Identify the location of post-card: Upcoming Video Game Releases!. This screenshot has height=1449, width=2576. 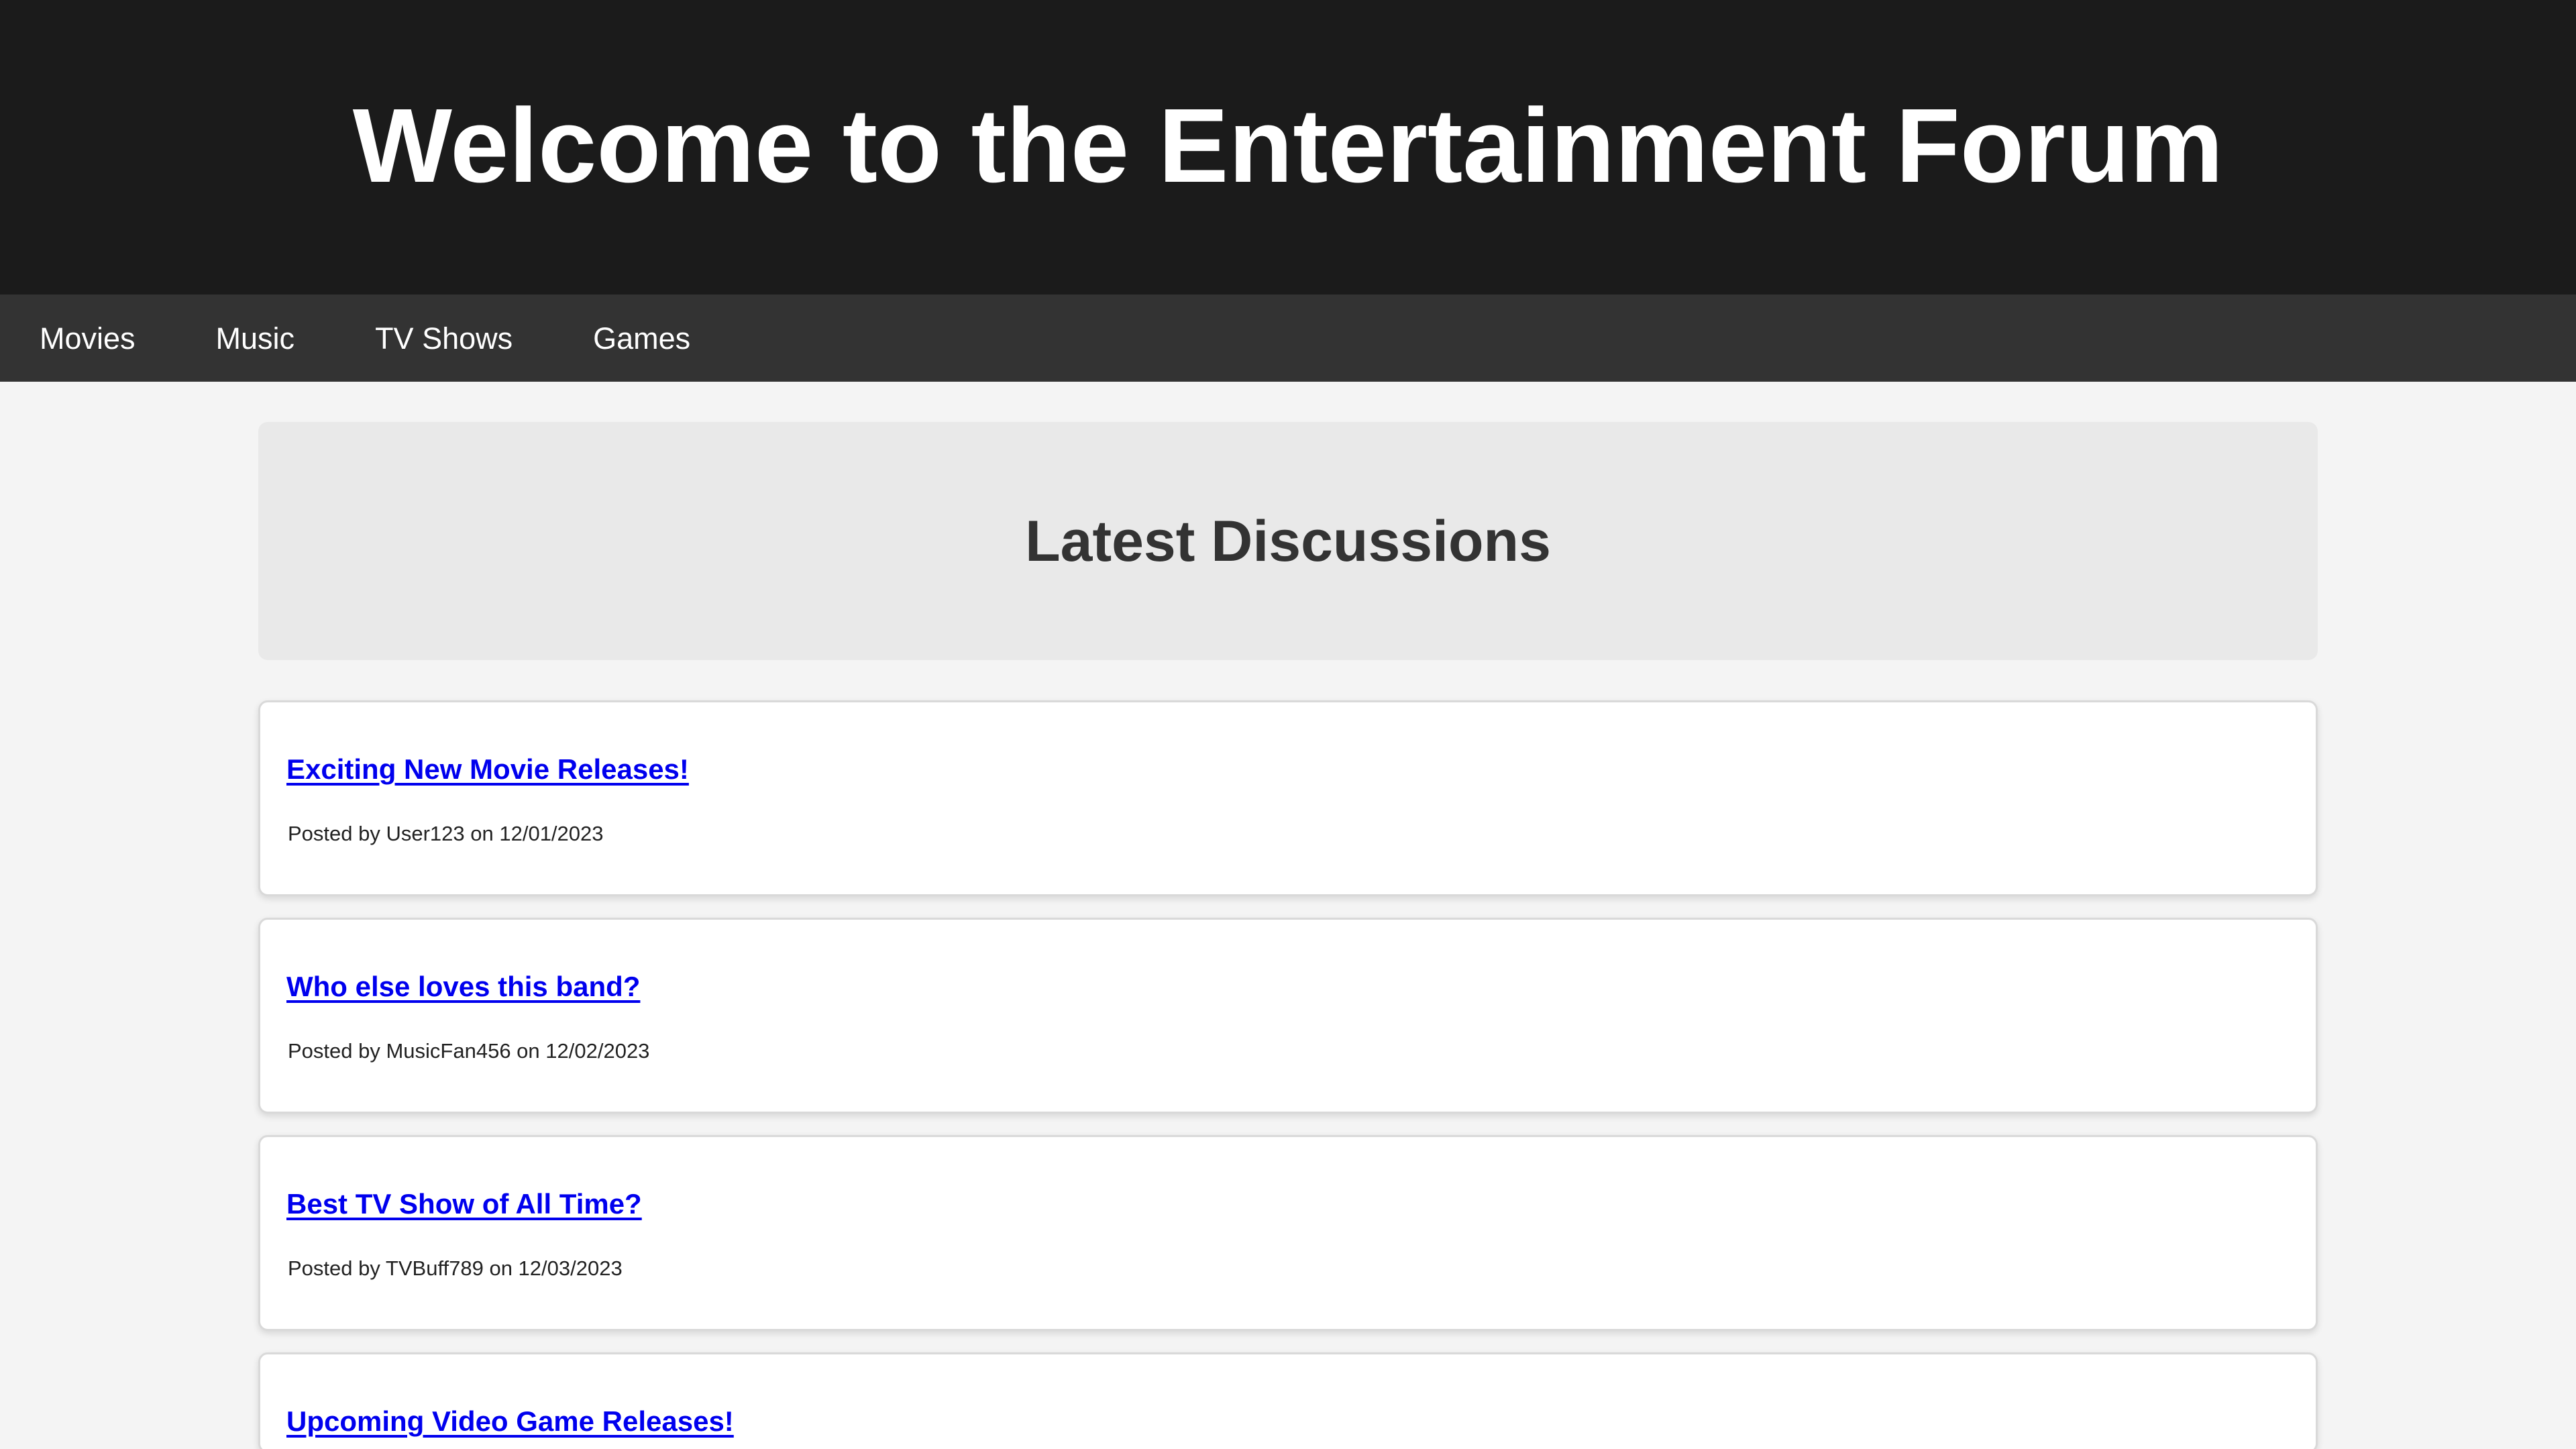
(1288, 1400).